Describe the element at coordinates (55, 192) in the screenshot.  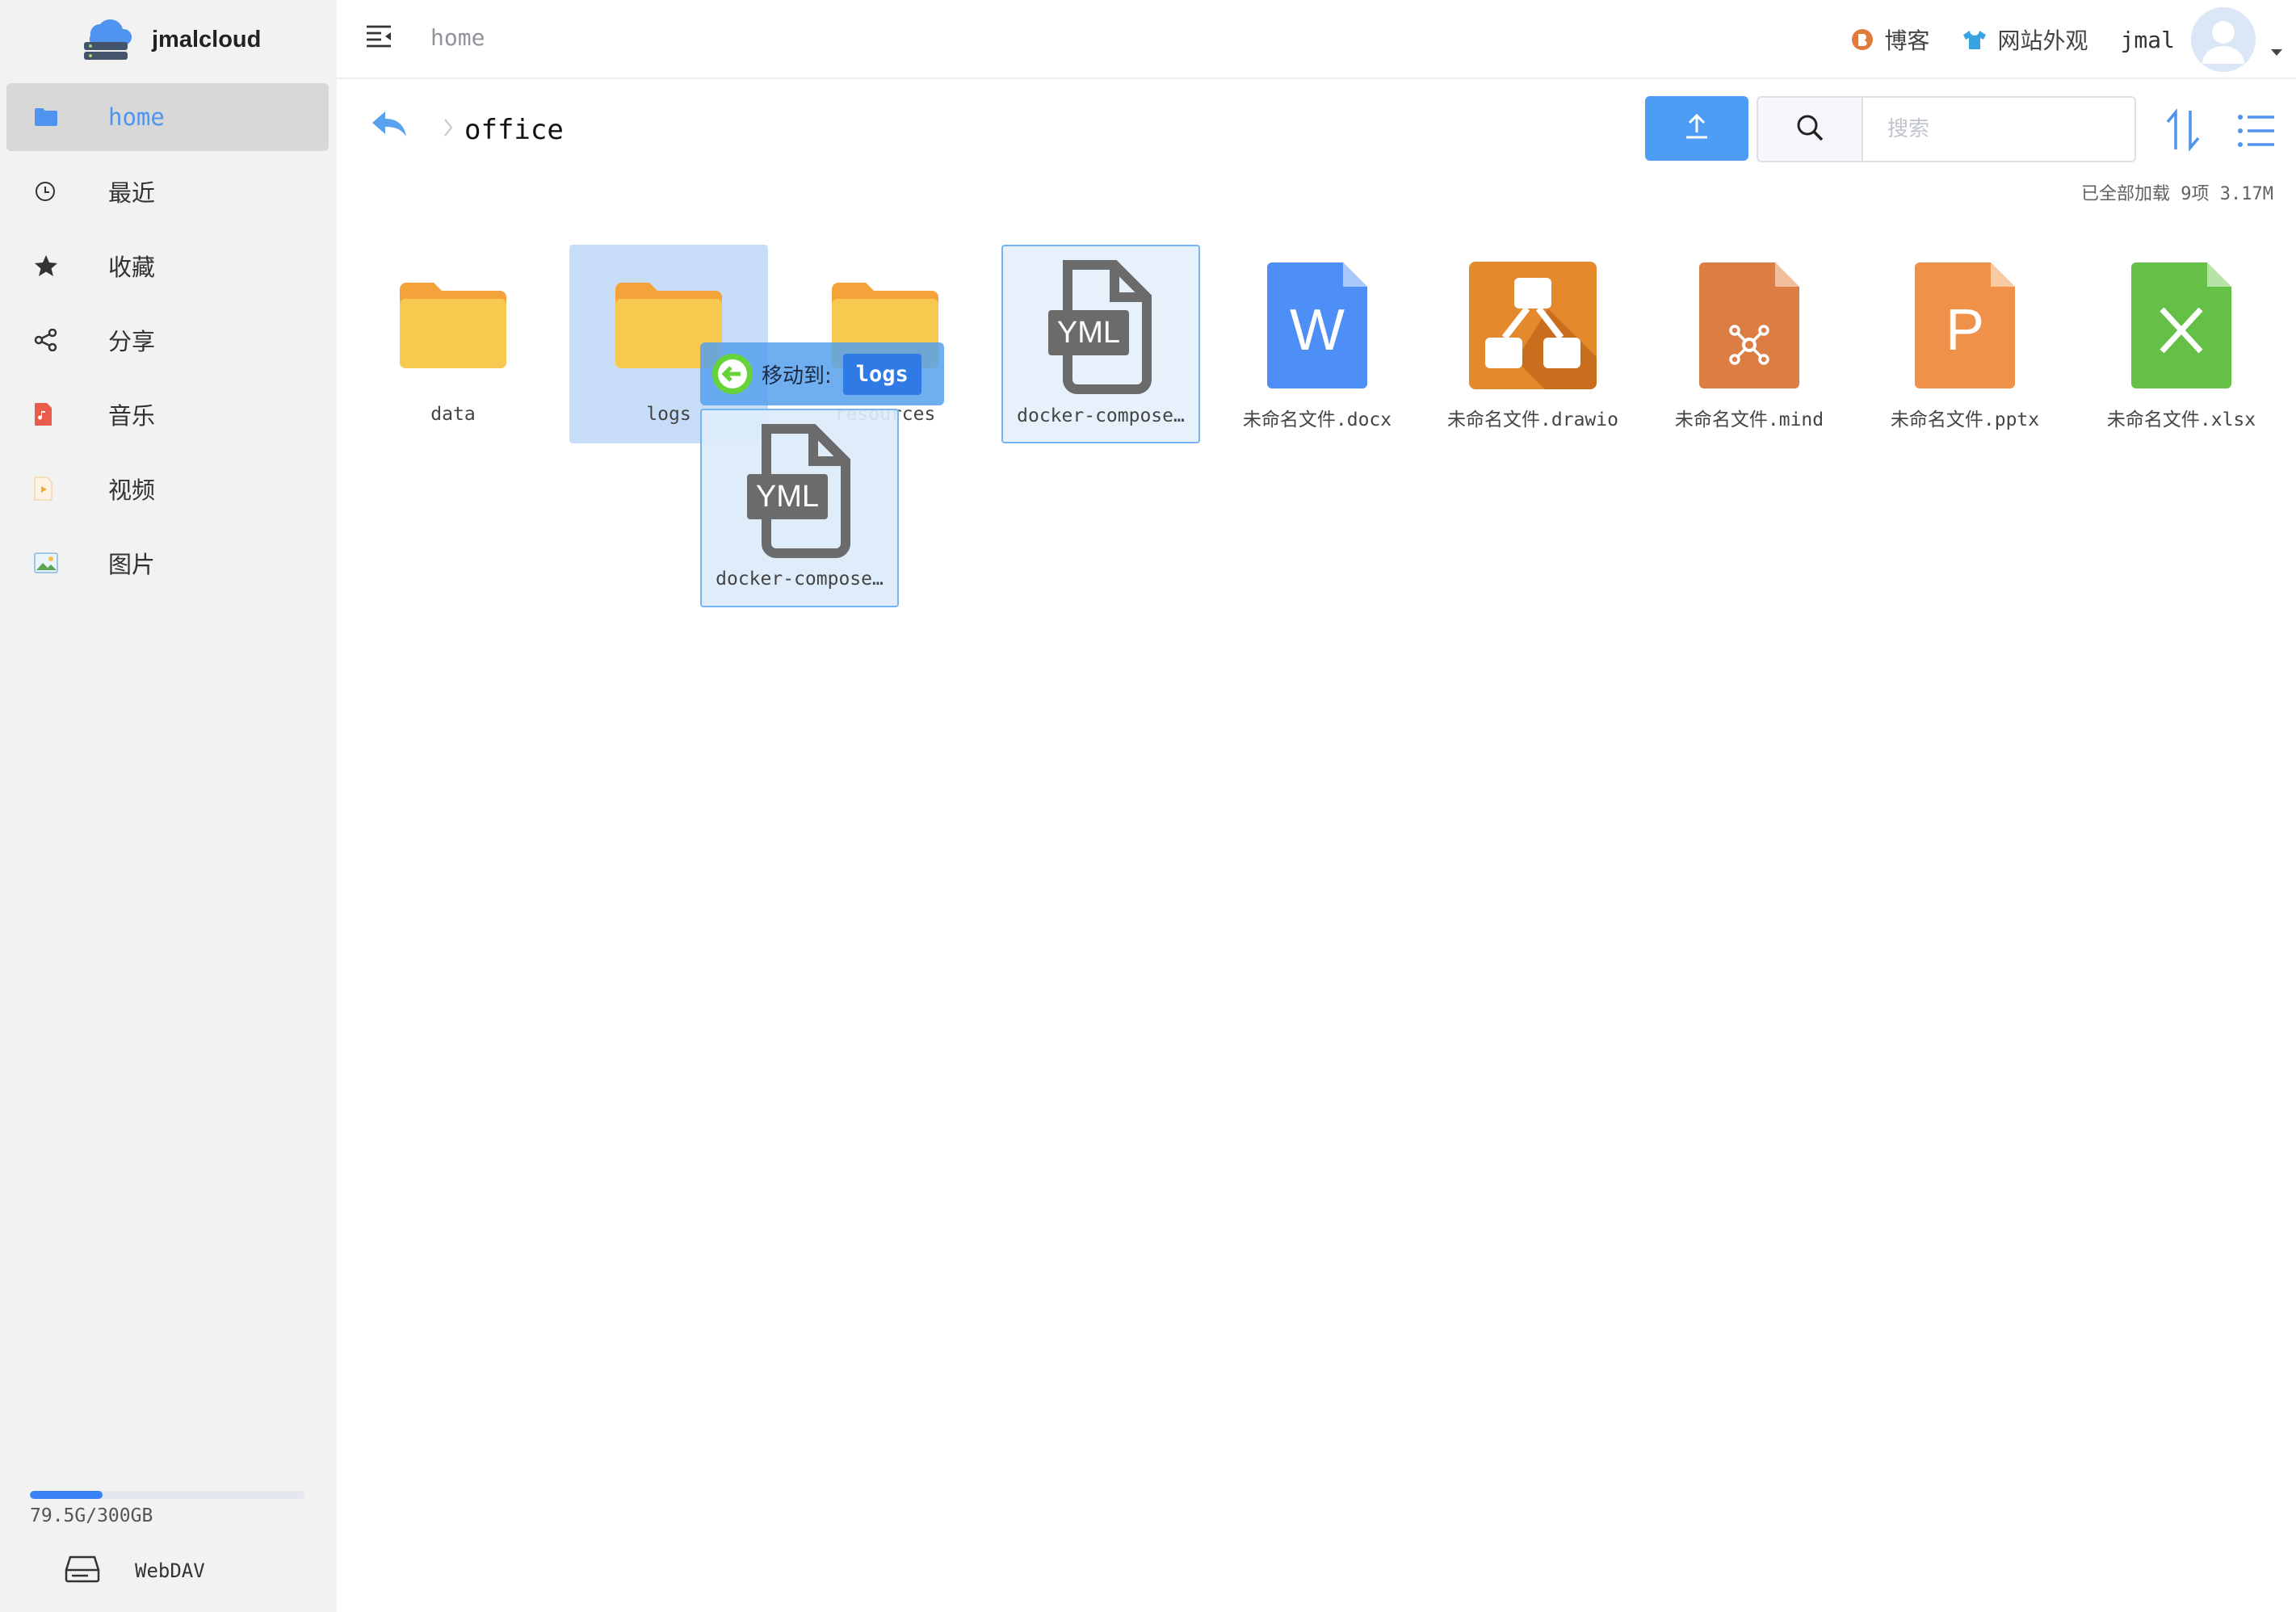
I see `clock-icon` at that location.